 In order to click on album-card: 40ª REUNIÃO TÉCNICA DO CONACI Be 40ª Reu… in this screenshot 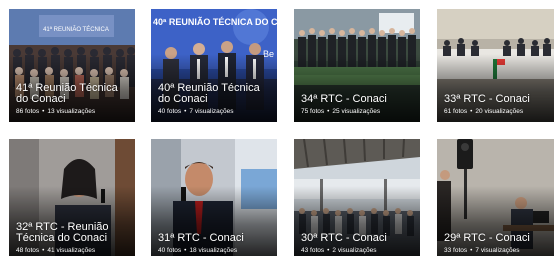, I will do `click(214, 65)`.